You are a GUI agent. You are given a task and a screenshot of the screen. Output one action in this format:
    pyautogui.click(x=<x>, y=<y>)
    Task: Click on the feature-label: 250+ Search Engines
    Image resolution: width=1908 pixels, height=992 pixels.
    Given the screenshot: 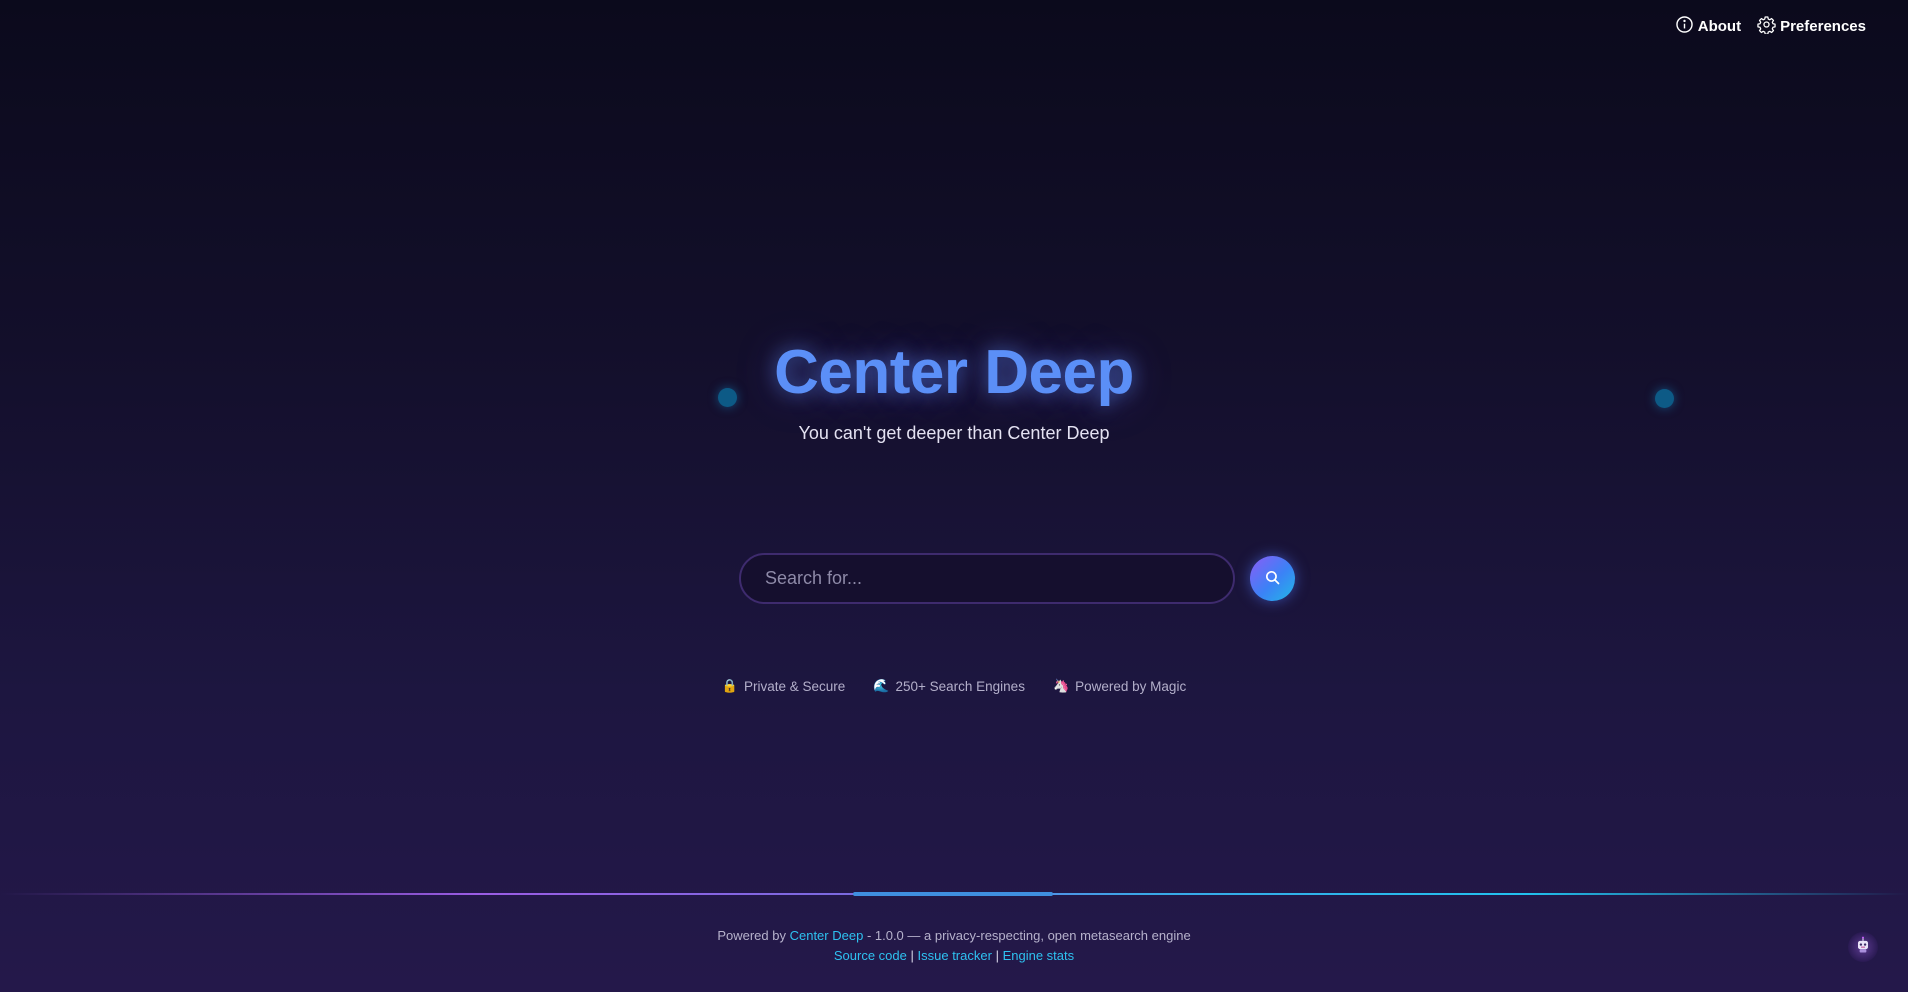 What is the action you would take?
    pyautogui.click(x=960, y=686)
    